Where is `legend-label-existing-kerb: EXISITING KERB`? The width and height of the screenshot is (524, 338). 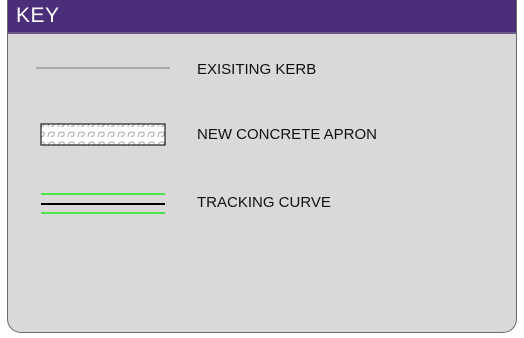
legend-label-existing-kerb: EXISITING KERB is located at coordinates (257, 69).